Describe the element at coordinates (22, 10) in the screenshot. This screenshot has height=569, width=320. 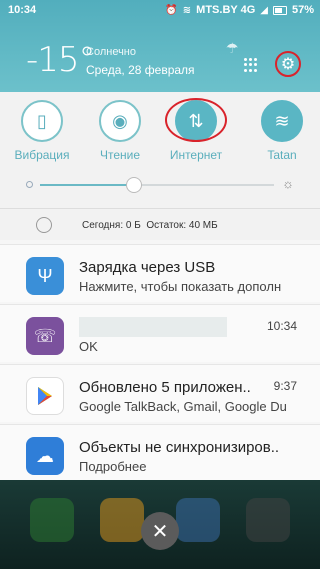
I see `status-time: 10:34` at that location.